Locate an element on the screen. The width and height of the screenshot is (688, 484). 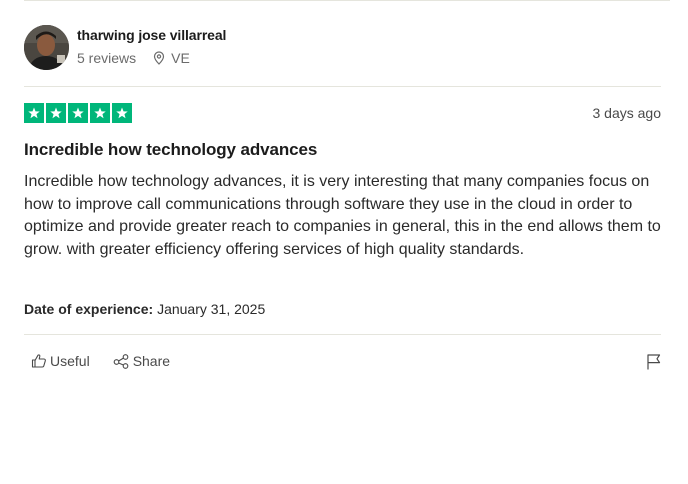
useful-button: Useful is located at coordinates (60, 361).